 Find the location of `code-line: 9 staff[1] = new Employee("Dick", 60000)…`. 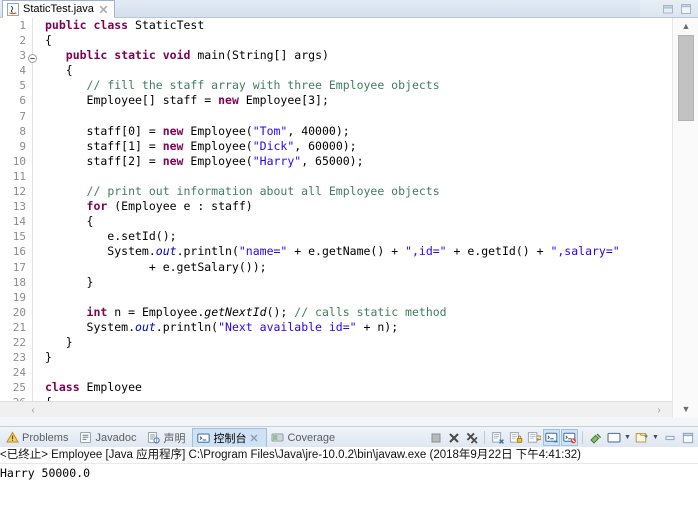

code-line: 9 staff[1] = new Employee("Dick", 60000)… is located at coordinates (335, 146).